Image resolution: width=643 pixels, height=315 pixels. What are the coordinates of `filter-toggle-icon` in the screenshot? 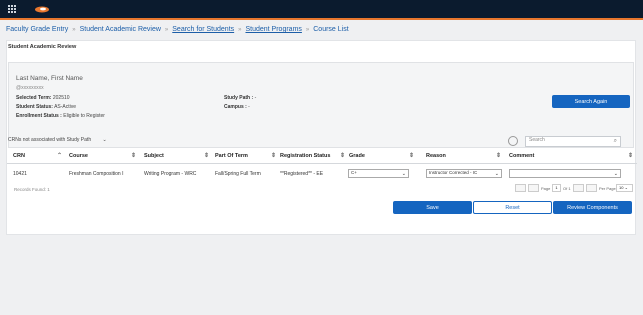 It's located at (513, 141).